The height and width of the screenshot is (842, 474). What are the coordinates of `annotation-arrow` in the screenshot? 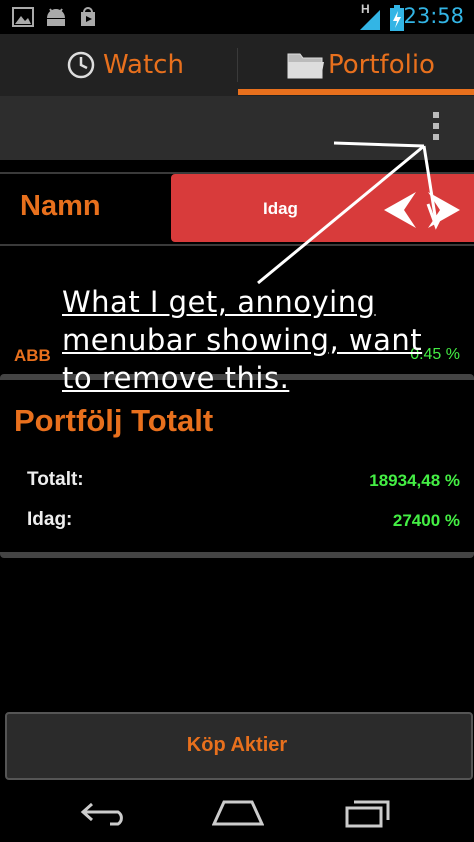 It's located at (352, 213).